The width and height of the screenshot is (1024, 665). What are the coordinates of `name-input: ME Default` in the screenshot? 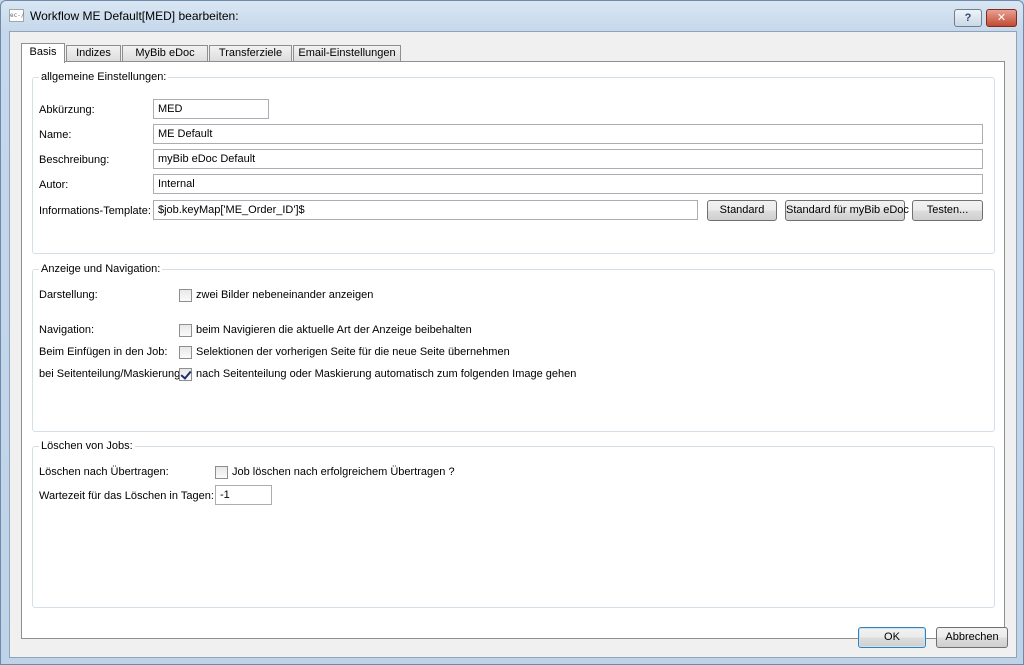 It's located at (568, 134).